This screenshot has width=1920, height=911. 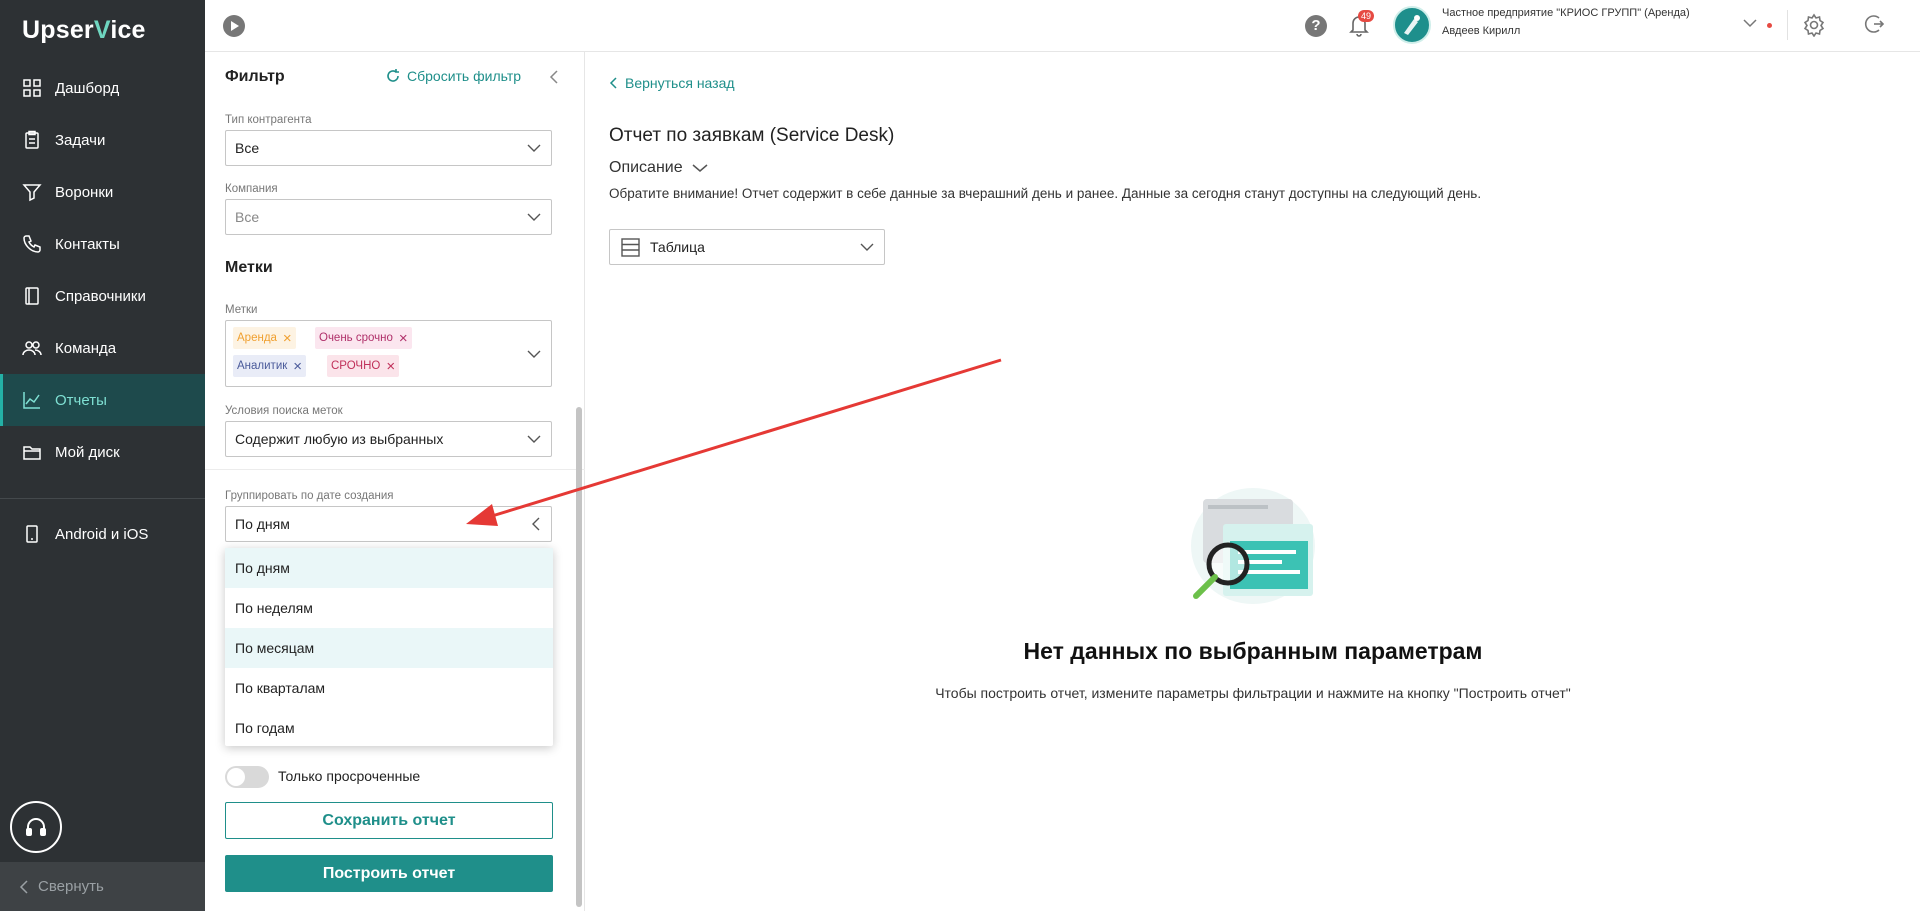 What do you see at coordinates (389, 728) in the screenshot?
I see `dropdown-option: По годам` at bounding box center [389, 728].